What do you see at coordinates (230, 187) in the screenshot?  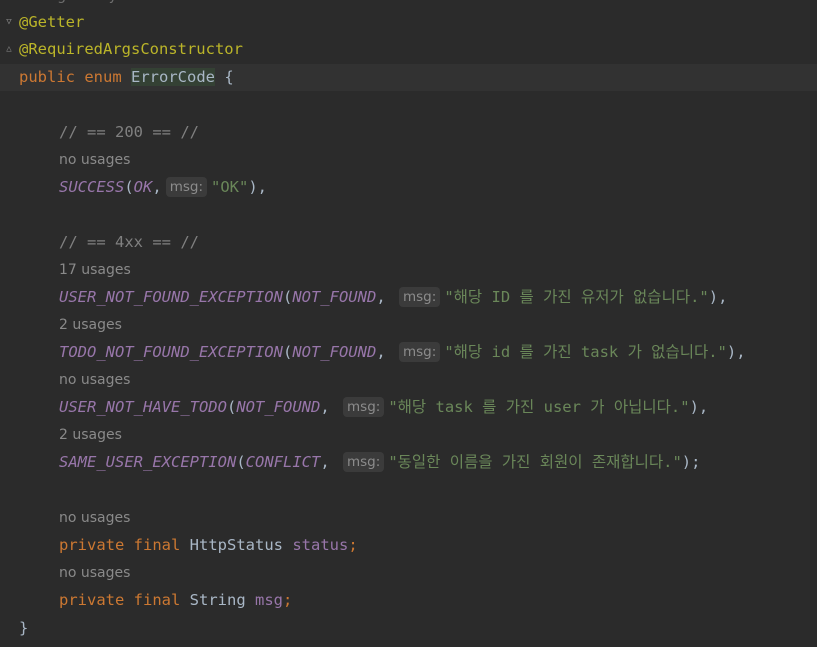 I see `message-string: "OK"` at bounding box center [230, 187].